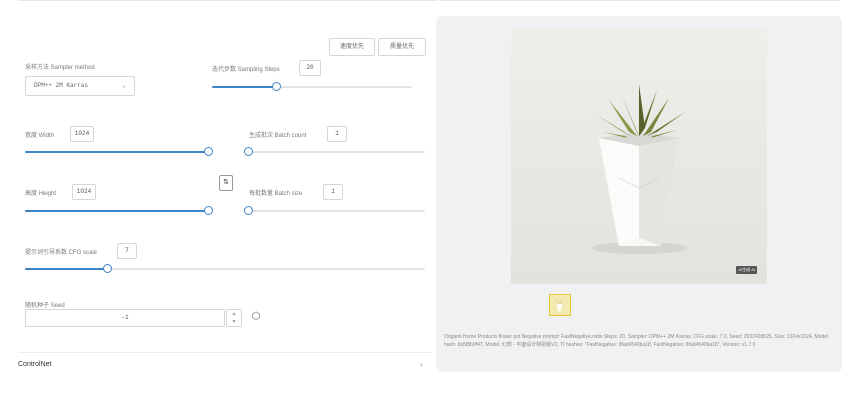 This screenshot has height=403, width=846. Describe the element at coordinates (276, 194) in the screenshot. I see `batch-size-label: 每批数量 Batch size` at that location.